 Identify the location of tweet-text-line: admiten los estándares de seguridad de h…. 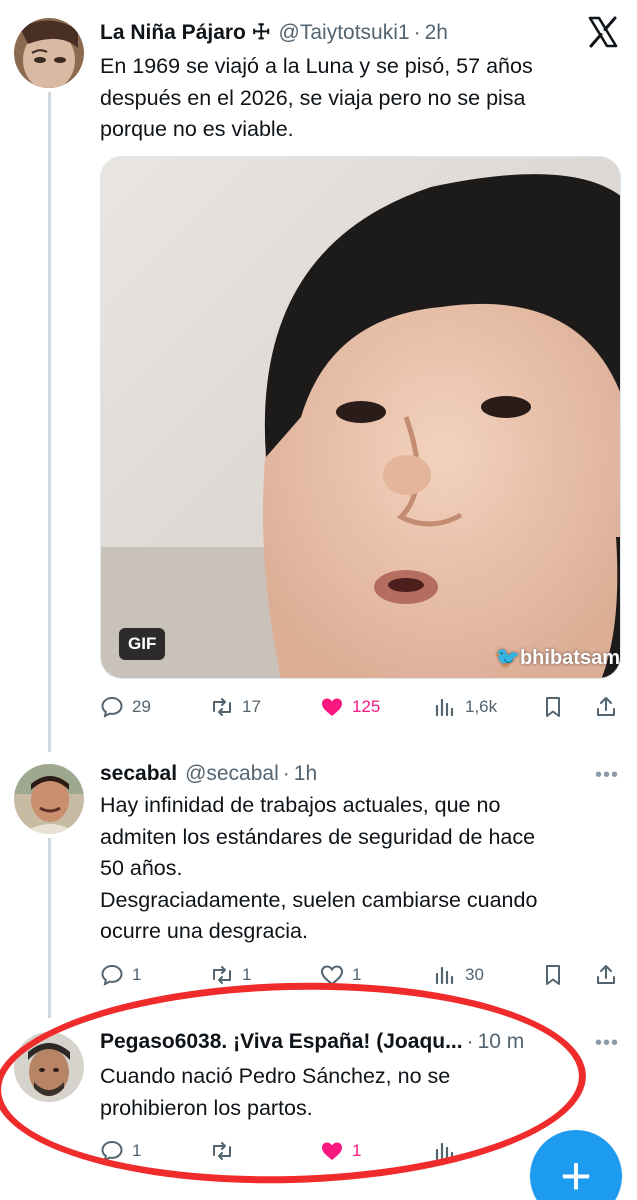
(318, 836).